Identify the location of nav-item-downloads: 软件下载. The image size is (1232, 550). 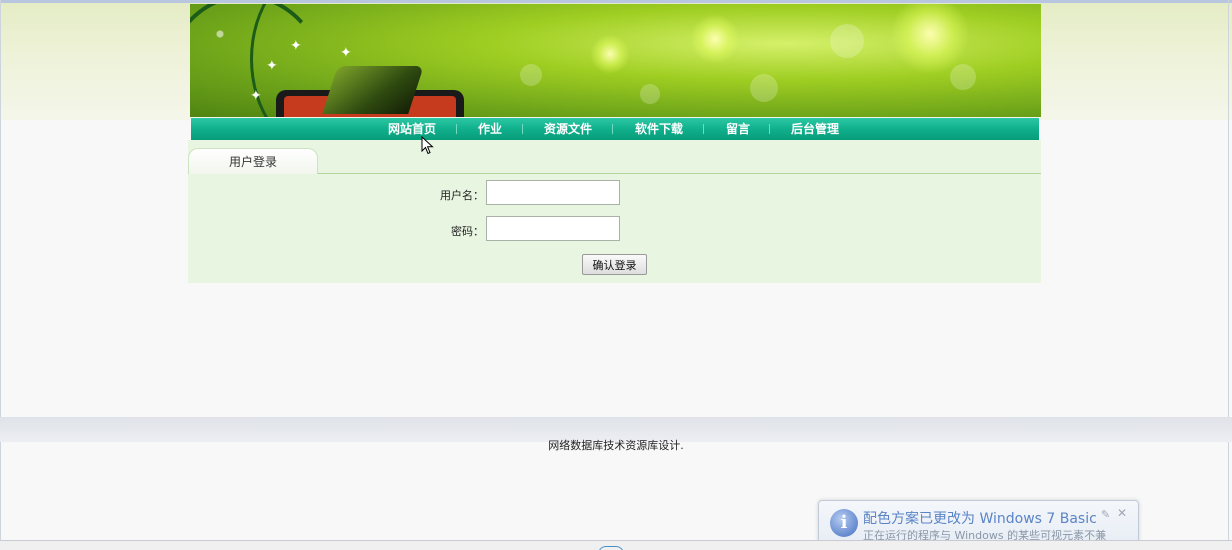
(659, 129).